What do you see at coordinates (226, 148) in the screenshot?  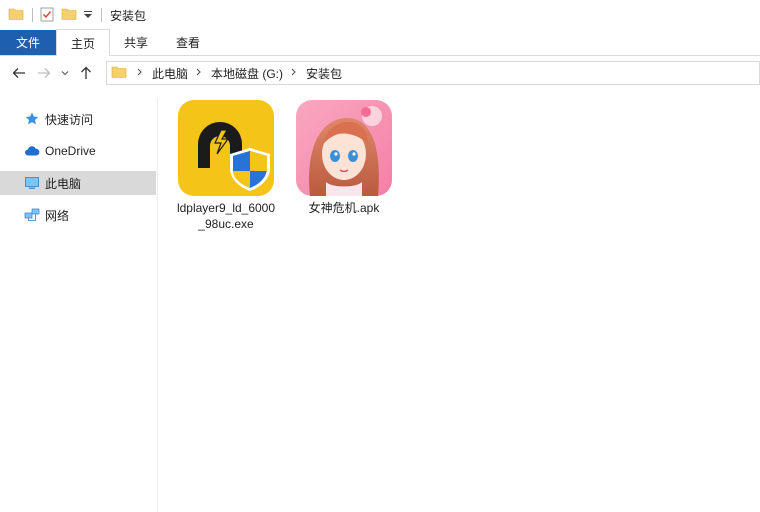 I see `ldplayer-shield-icon` at bounding box center [226, 148].